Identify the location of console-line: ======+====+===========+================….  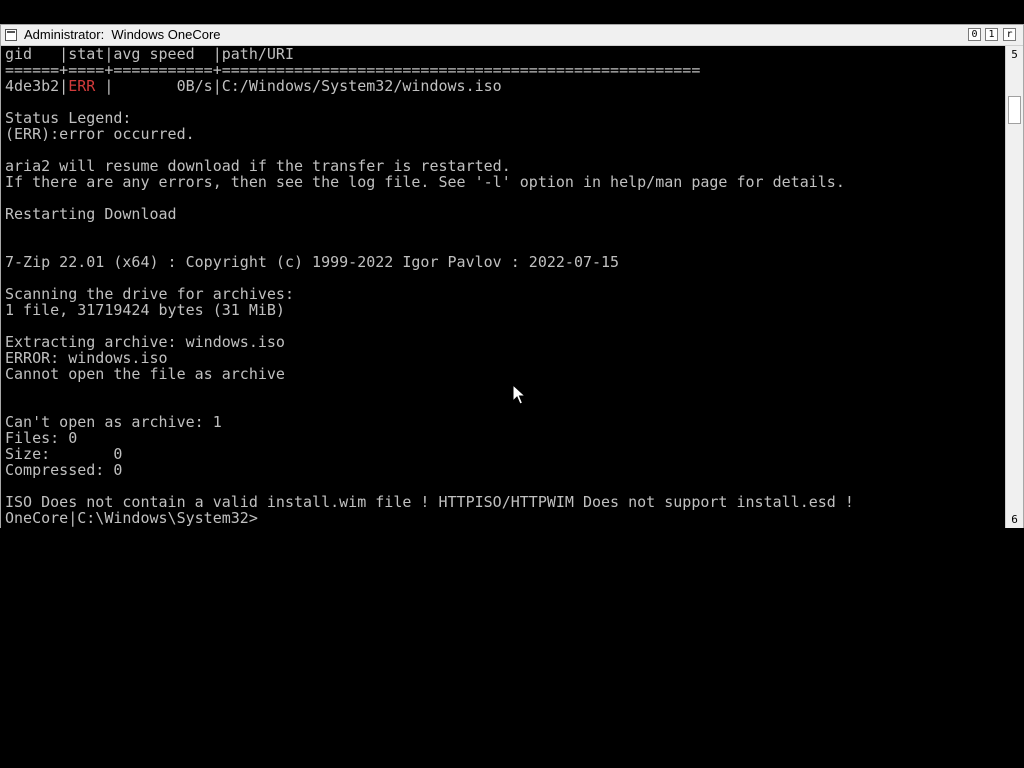
(353, 70).